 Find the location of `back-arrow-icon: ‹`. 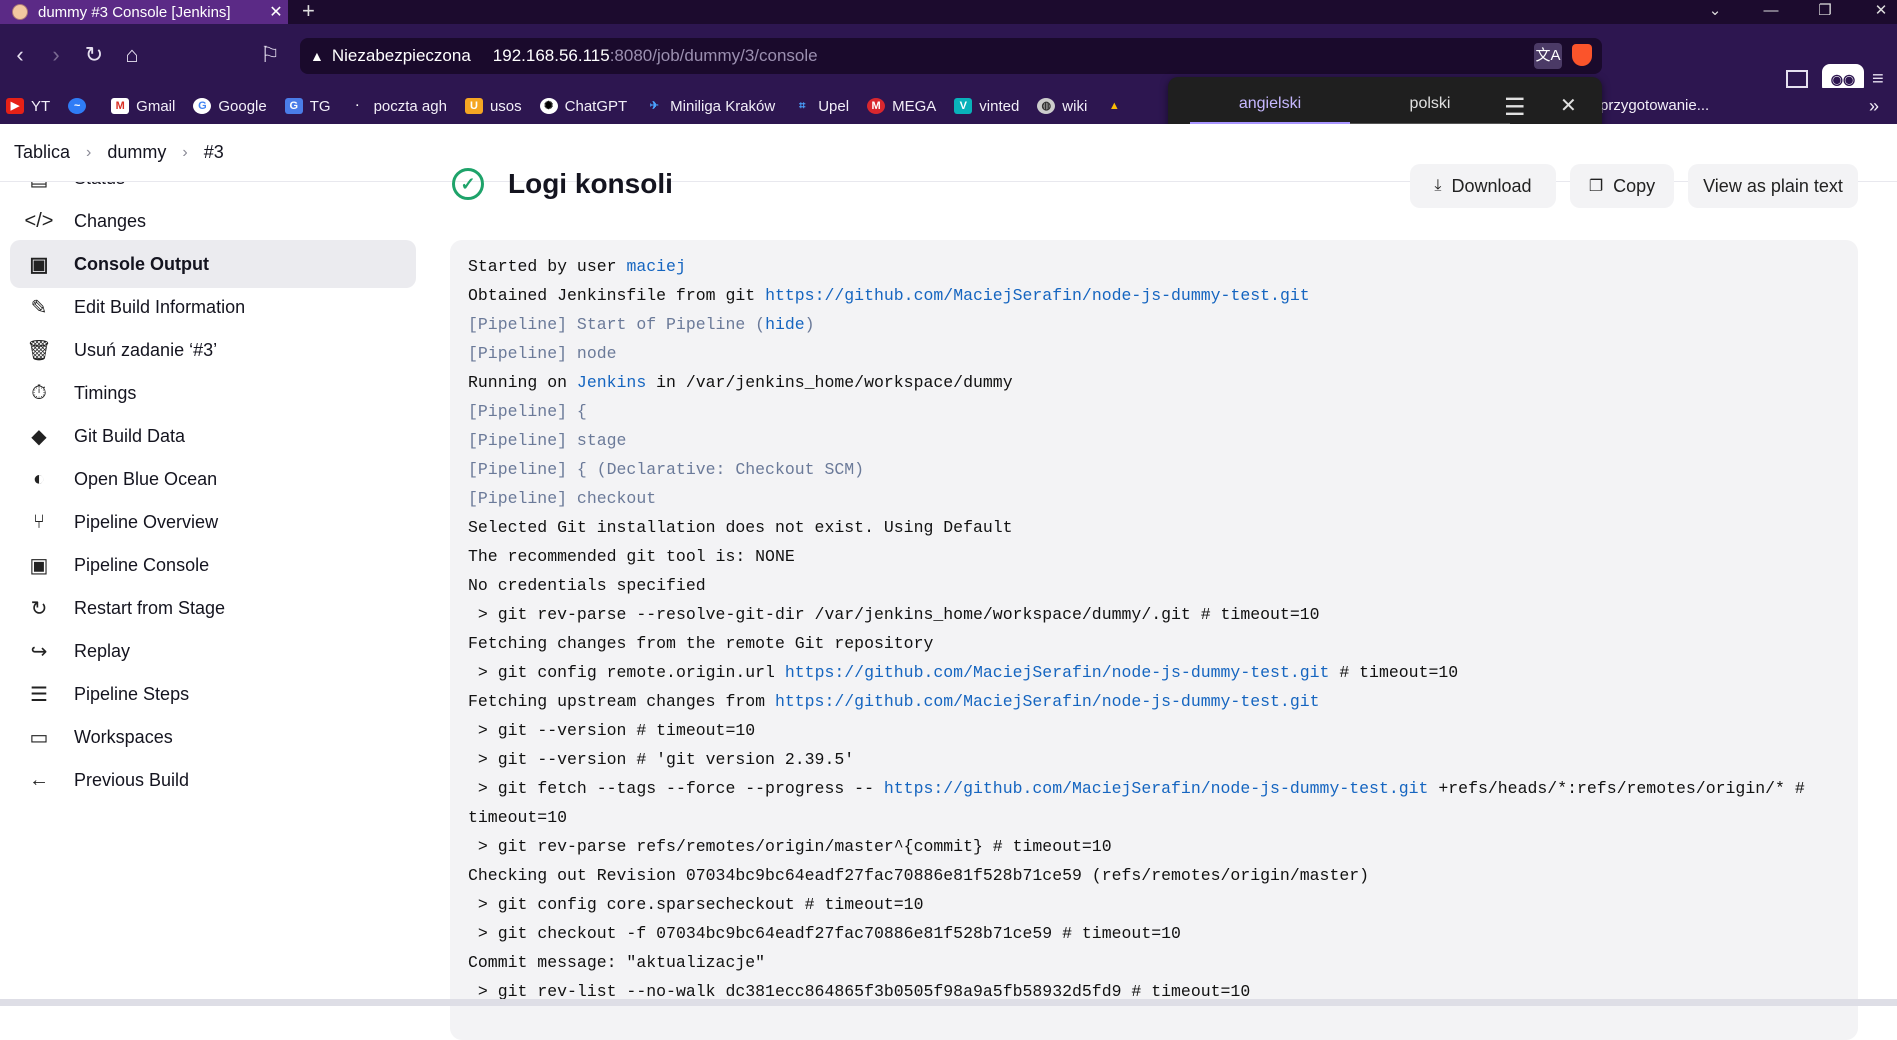

back-arrow-icon: ‹ is located at coordinates (20, 55).